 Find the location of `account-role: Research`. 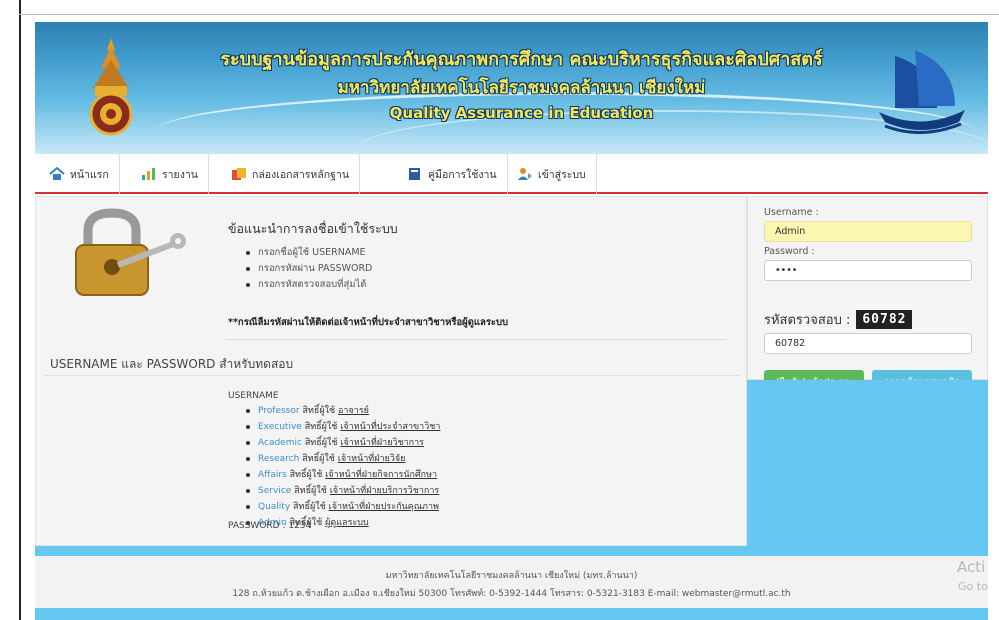

account-role: Research is located at coordinates (279, 459).